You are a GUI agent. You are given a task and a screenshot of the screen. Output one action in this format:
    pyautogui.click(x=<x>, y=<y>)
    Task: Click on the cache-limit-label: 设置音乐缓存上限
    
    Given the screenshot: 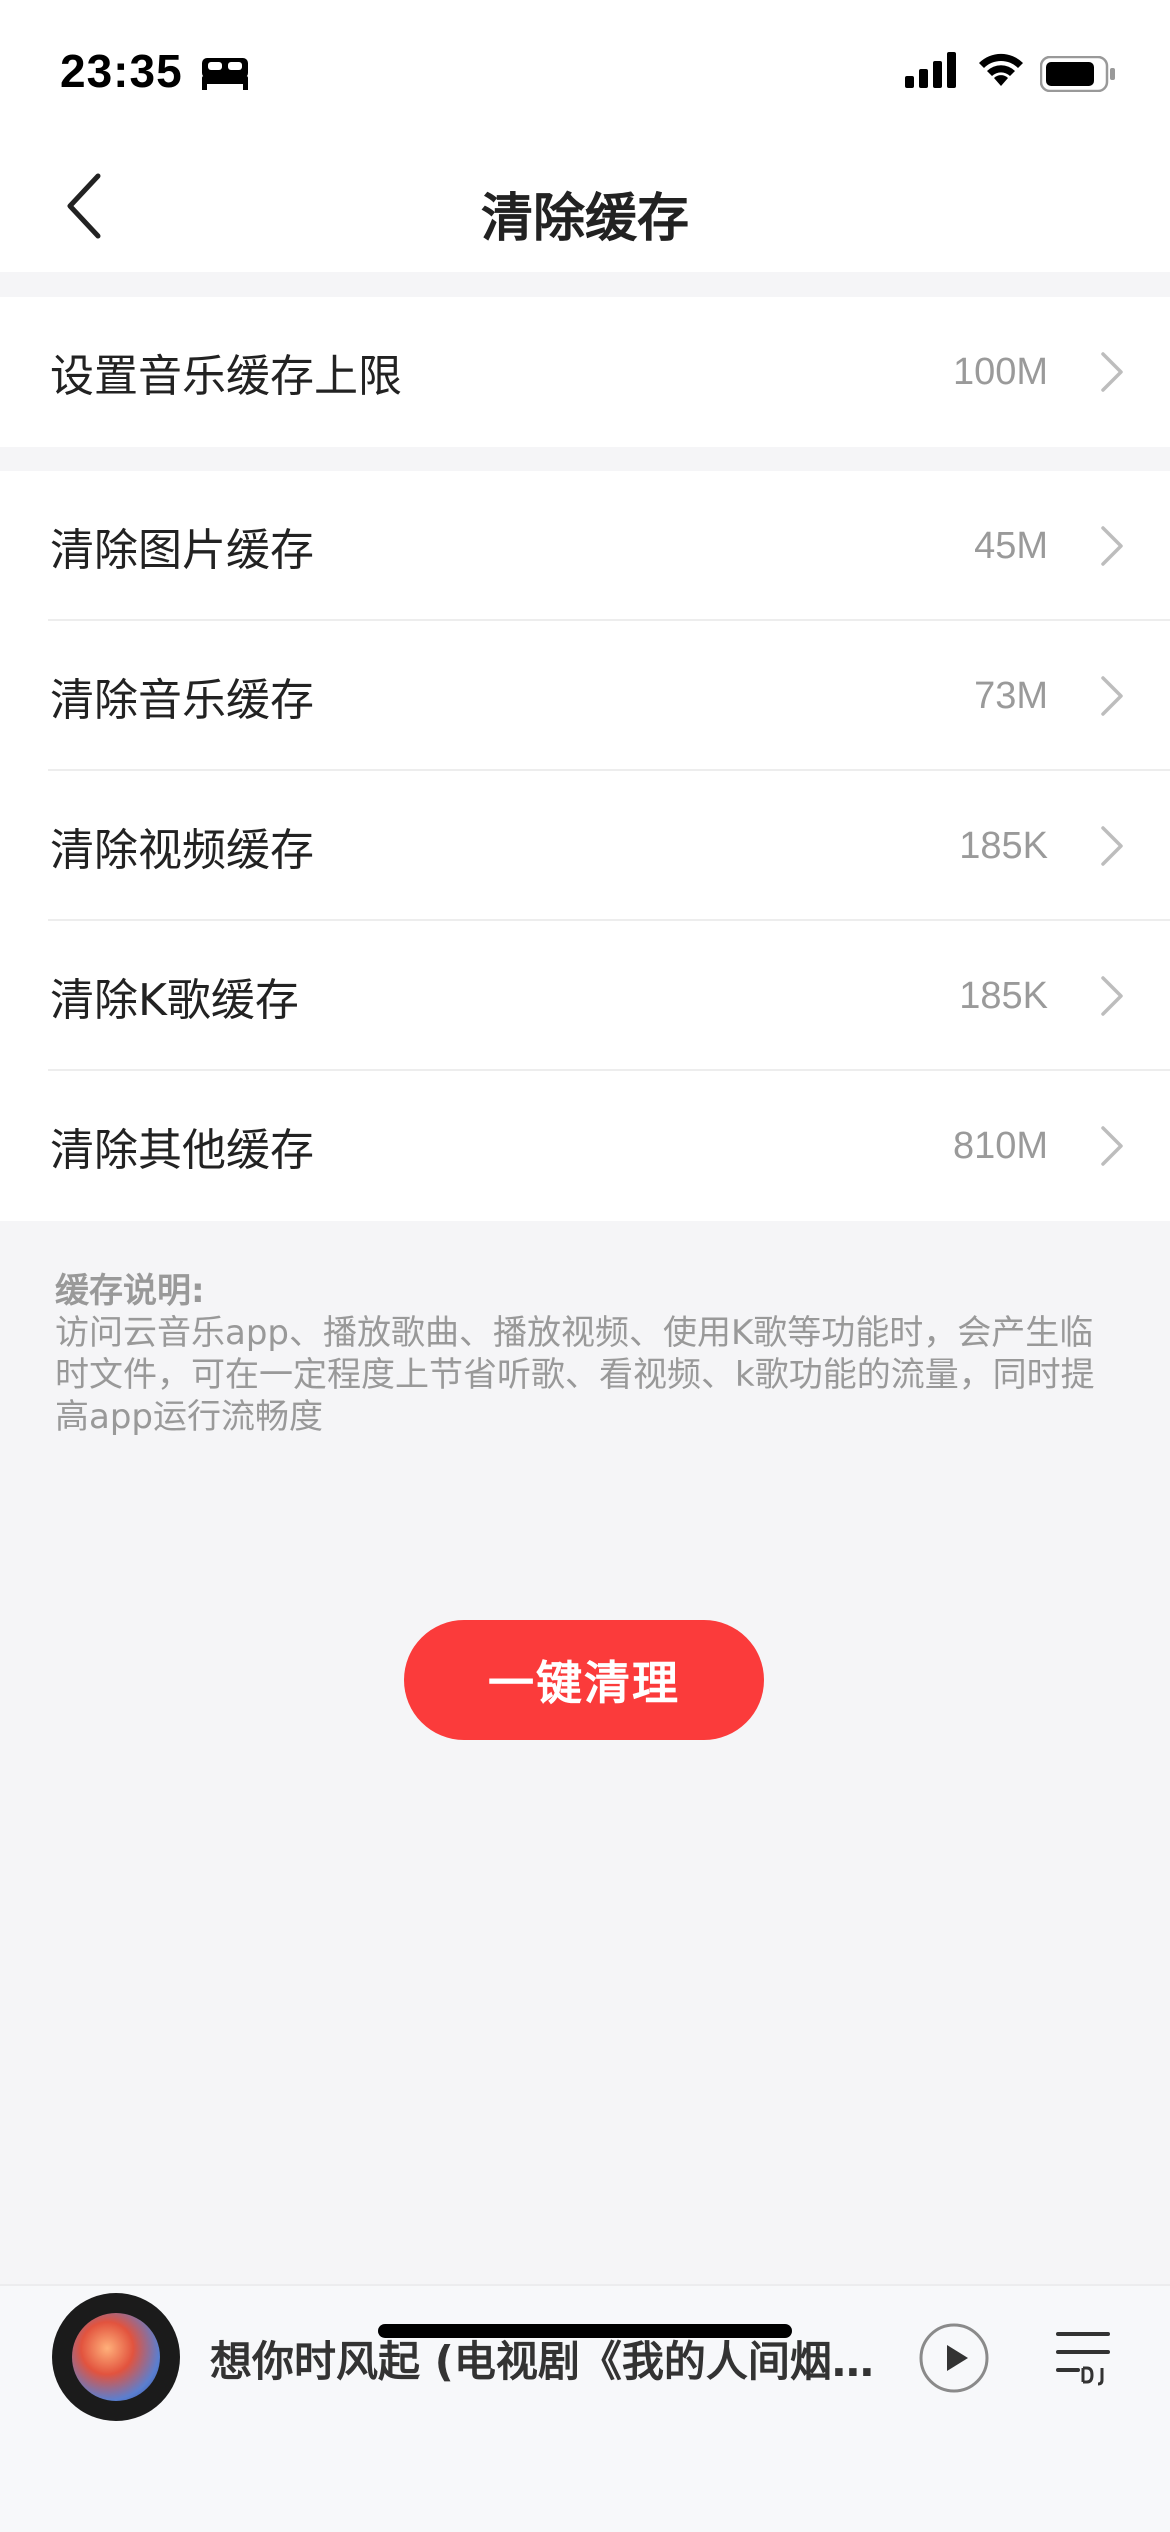 What is the action you would take?
    pyautogui.click(x=226, y=376)
    